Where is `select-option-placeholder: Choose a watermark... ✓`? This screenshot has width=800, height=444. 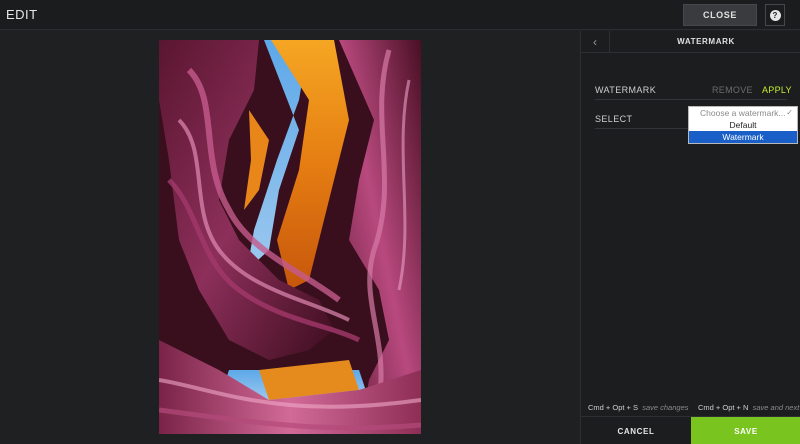
select-option-placeholder: Choose a watermark... ✓ is located at coordinates (743, 113).